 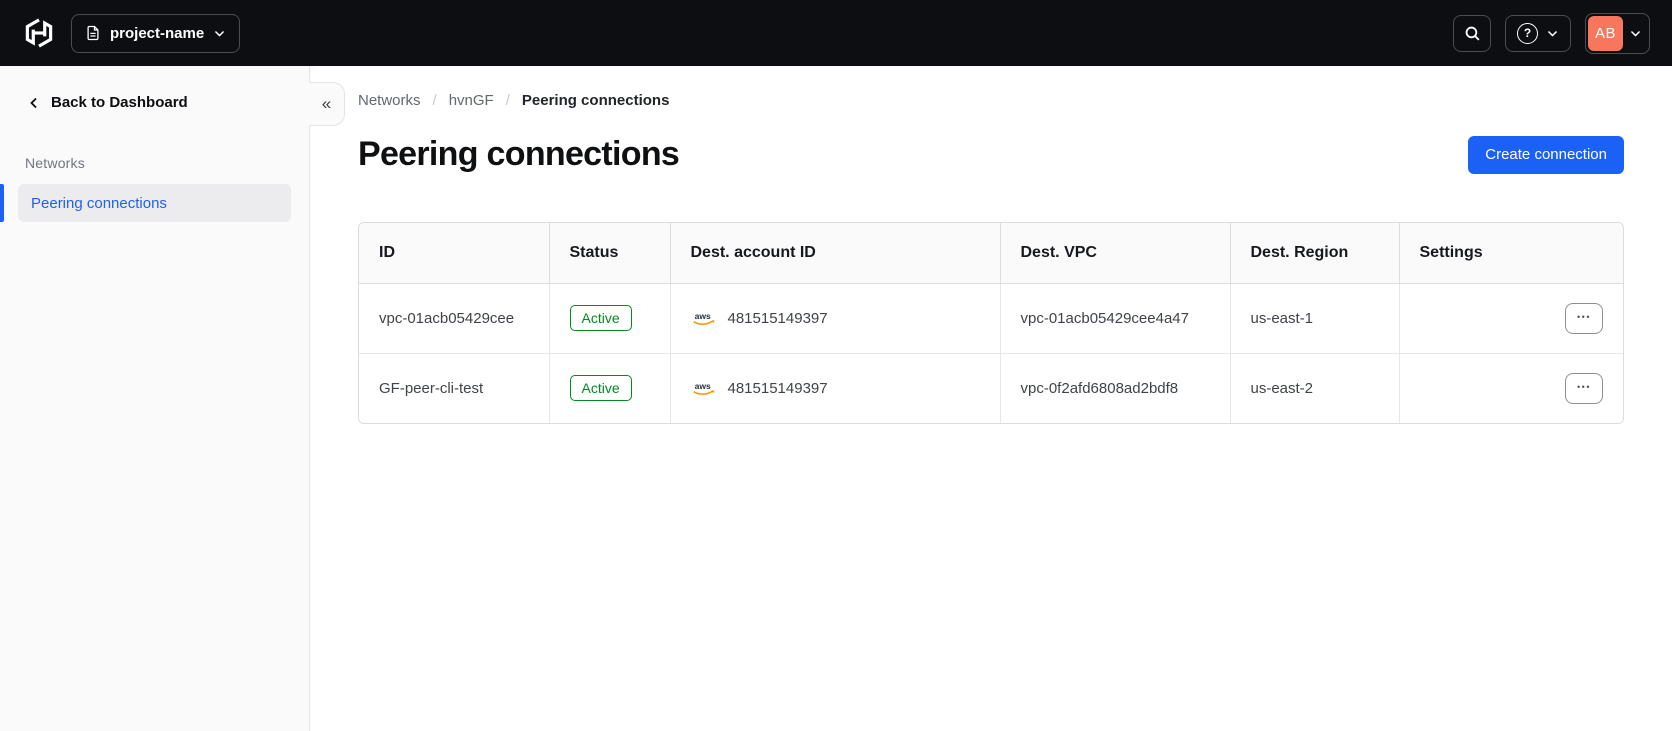 What do you see at coordinates (1546, 154) in the screenshot?
I see `create-connection-button: Create connection` at bounding box center [1546, 154].